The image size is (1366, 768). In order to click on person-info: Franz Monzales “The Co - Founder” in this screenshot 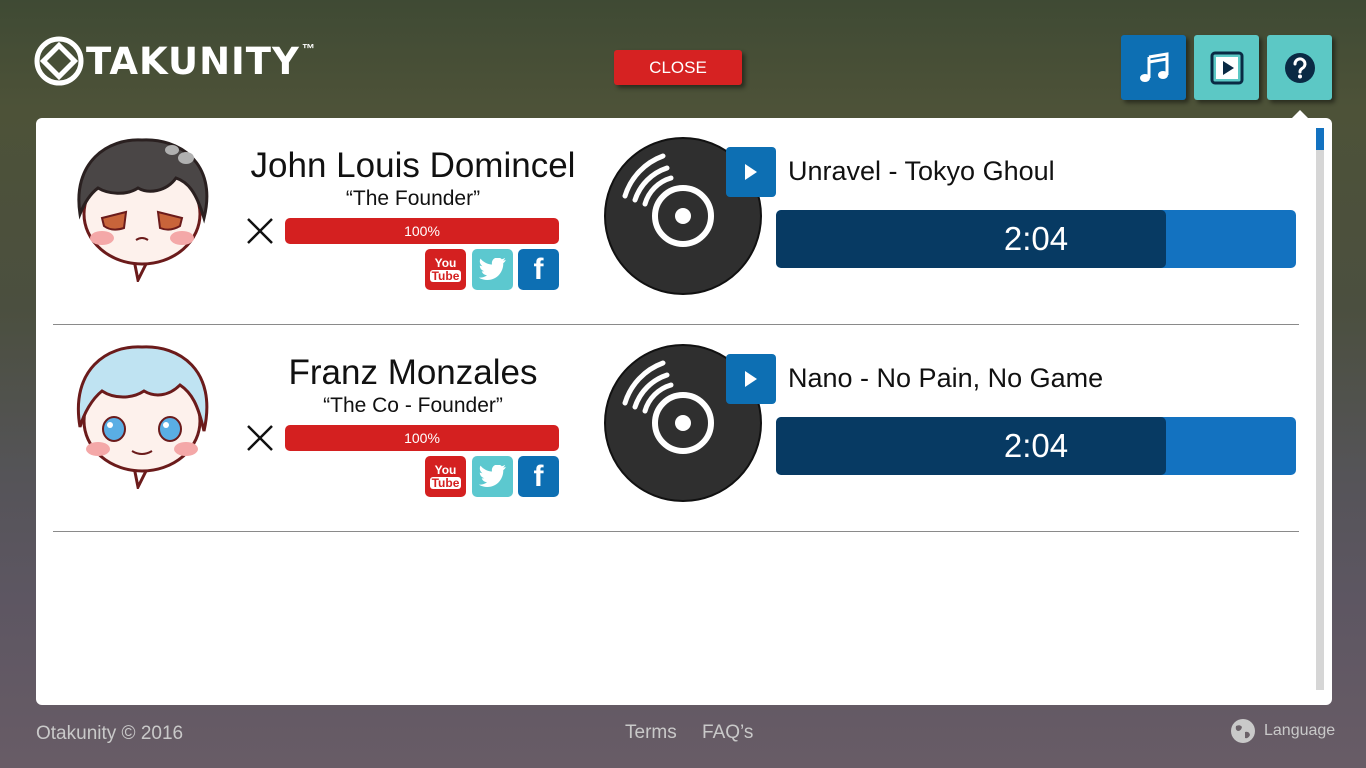, I will do `click(413, 385)`.